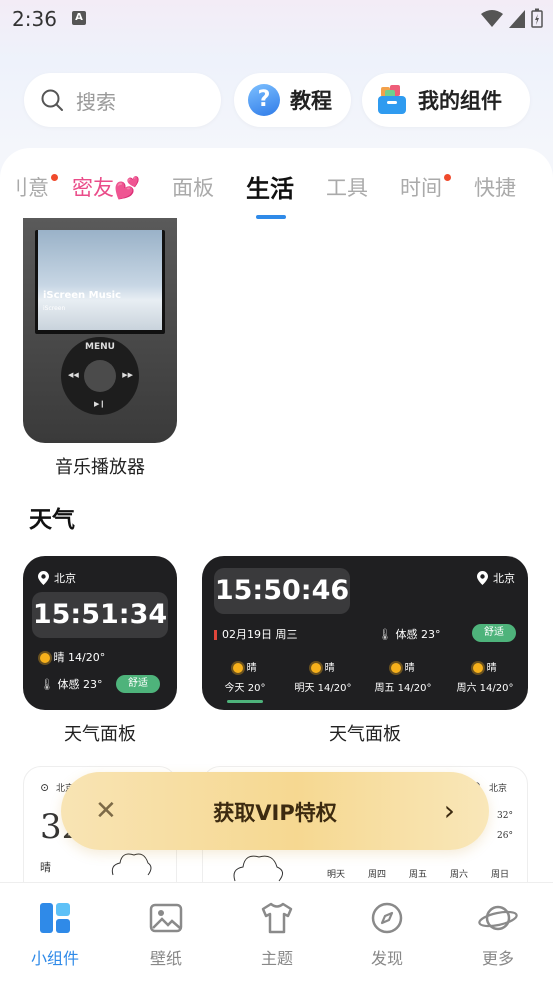 This screenshot has width=553, height=983. I want to click on search-icon, so click(52, 100).